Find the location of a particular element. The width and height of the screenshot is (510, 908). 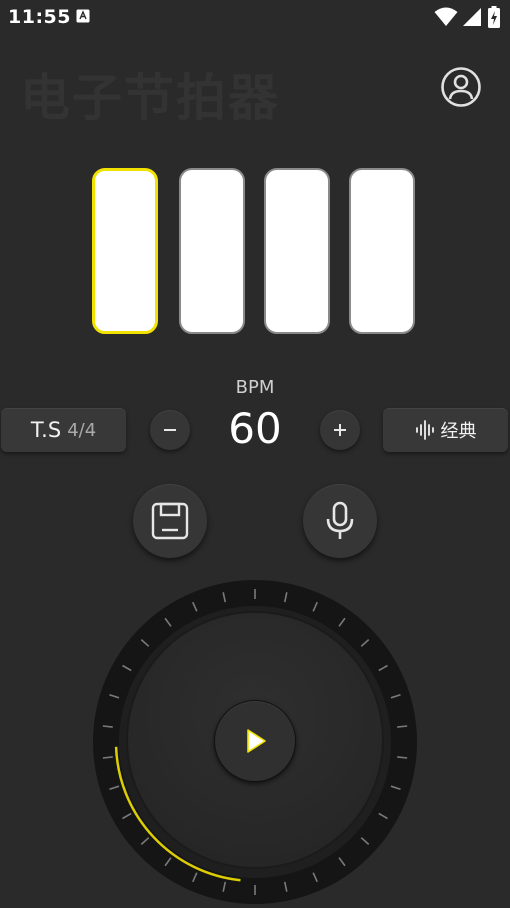

decrease-bpm-button is located at coordinates (170, 430).